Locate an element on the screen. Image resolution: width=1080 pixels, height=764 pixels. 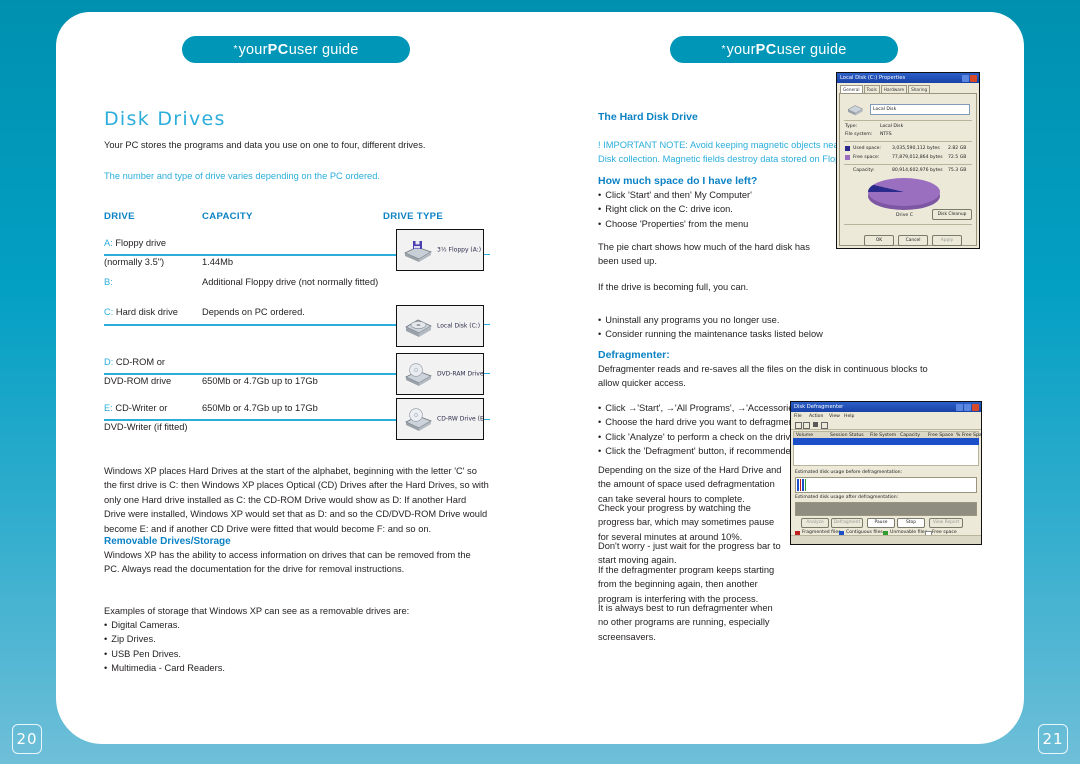
volume-row-selected is located at coordinates (886, 441).